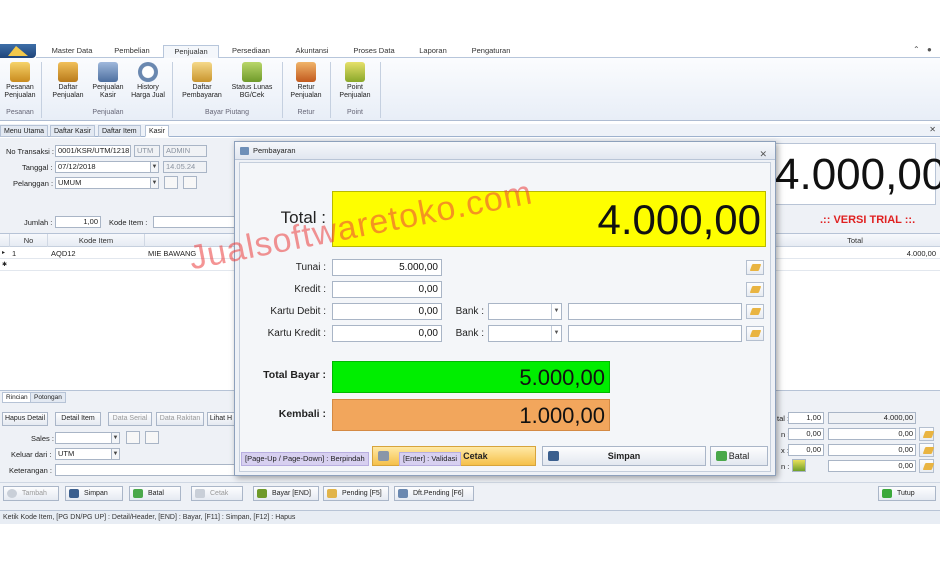  I want to click on penjualan-kasir-button: Penjualan Kasir, so click(108, 81).